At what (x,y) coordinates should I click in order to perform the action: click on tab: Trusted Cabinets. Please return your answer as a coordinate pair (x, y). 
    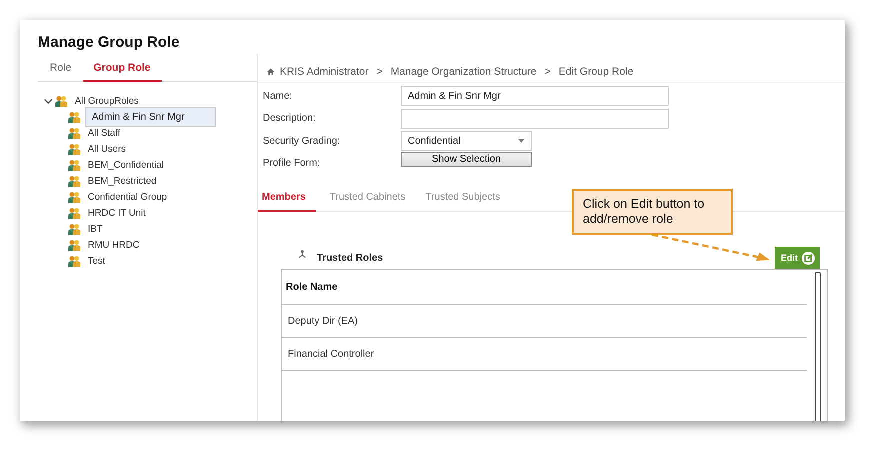
    Looking at the image, I should click on (368, 202).